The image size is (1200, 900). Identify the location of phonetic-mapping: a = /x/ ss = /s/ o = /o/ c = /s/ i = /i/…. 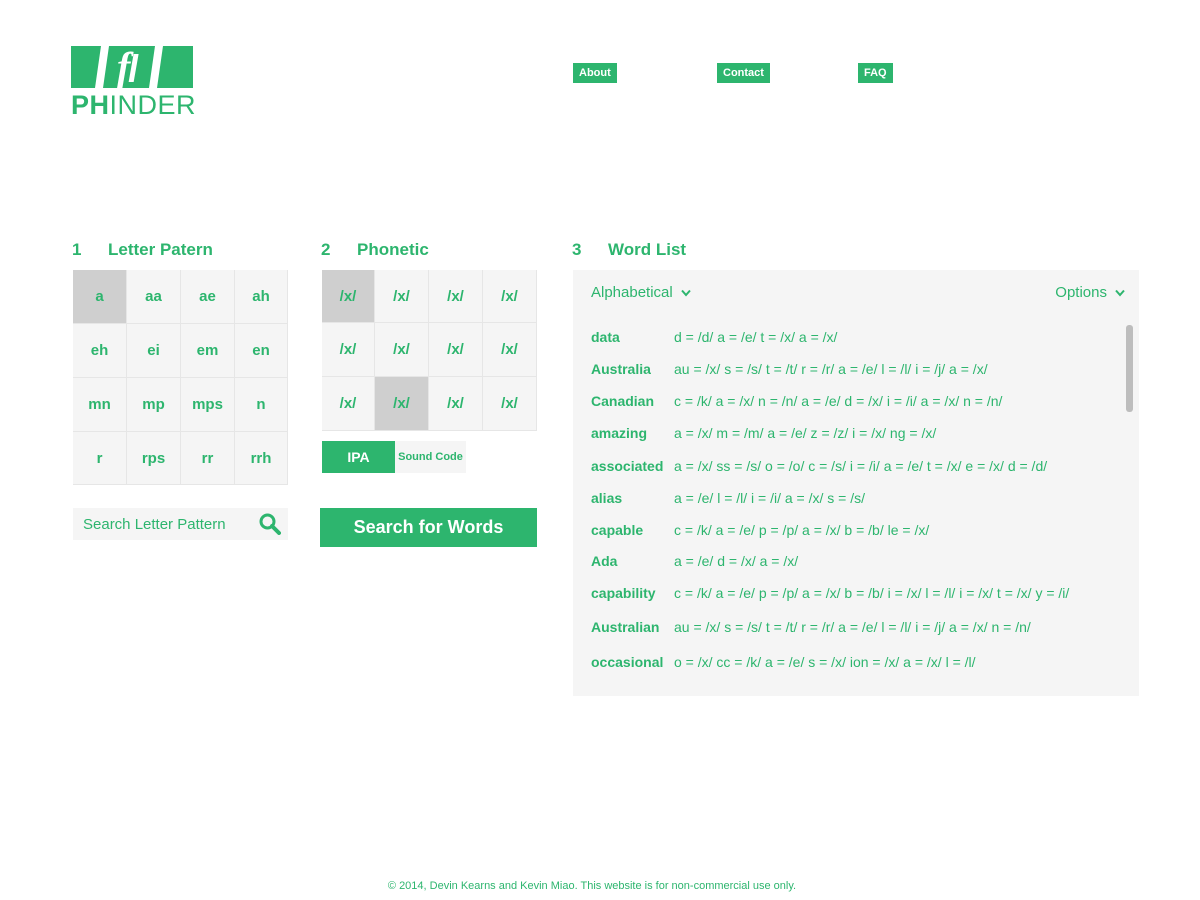
(861, 466).